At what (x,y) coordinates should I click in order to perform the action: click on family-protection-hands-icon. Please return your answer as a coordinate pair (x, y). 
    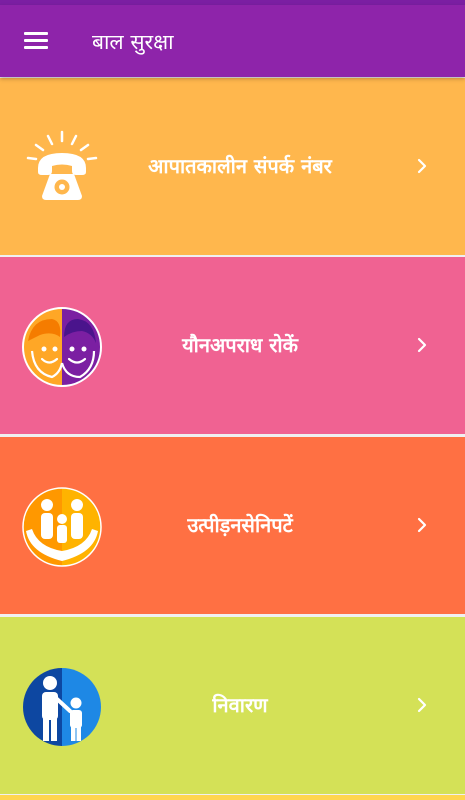
    Looking at the image, I should click on (62, 527).